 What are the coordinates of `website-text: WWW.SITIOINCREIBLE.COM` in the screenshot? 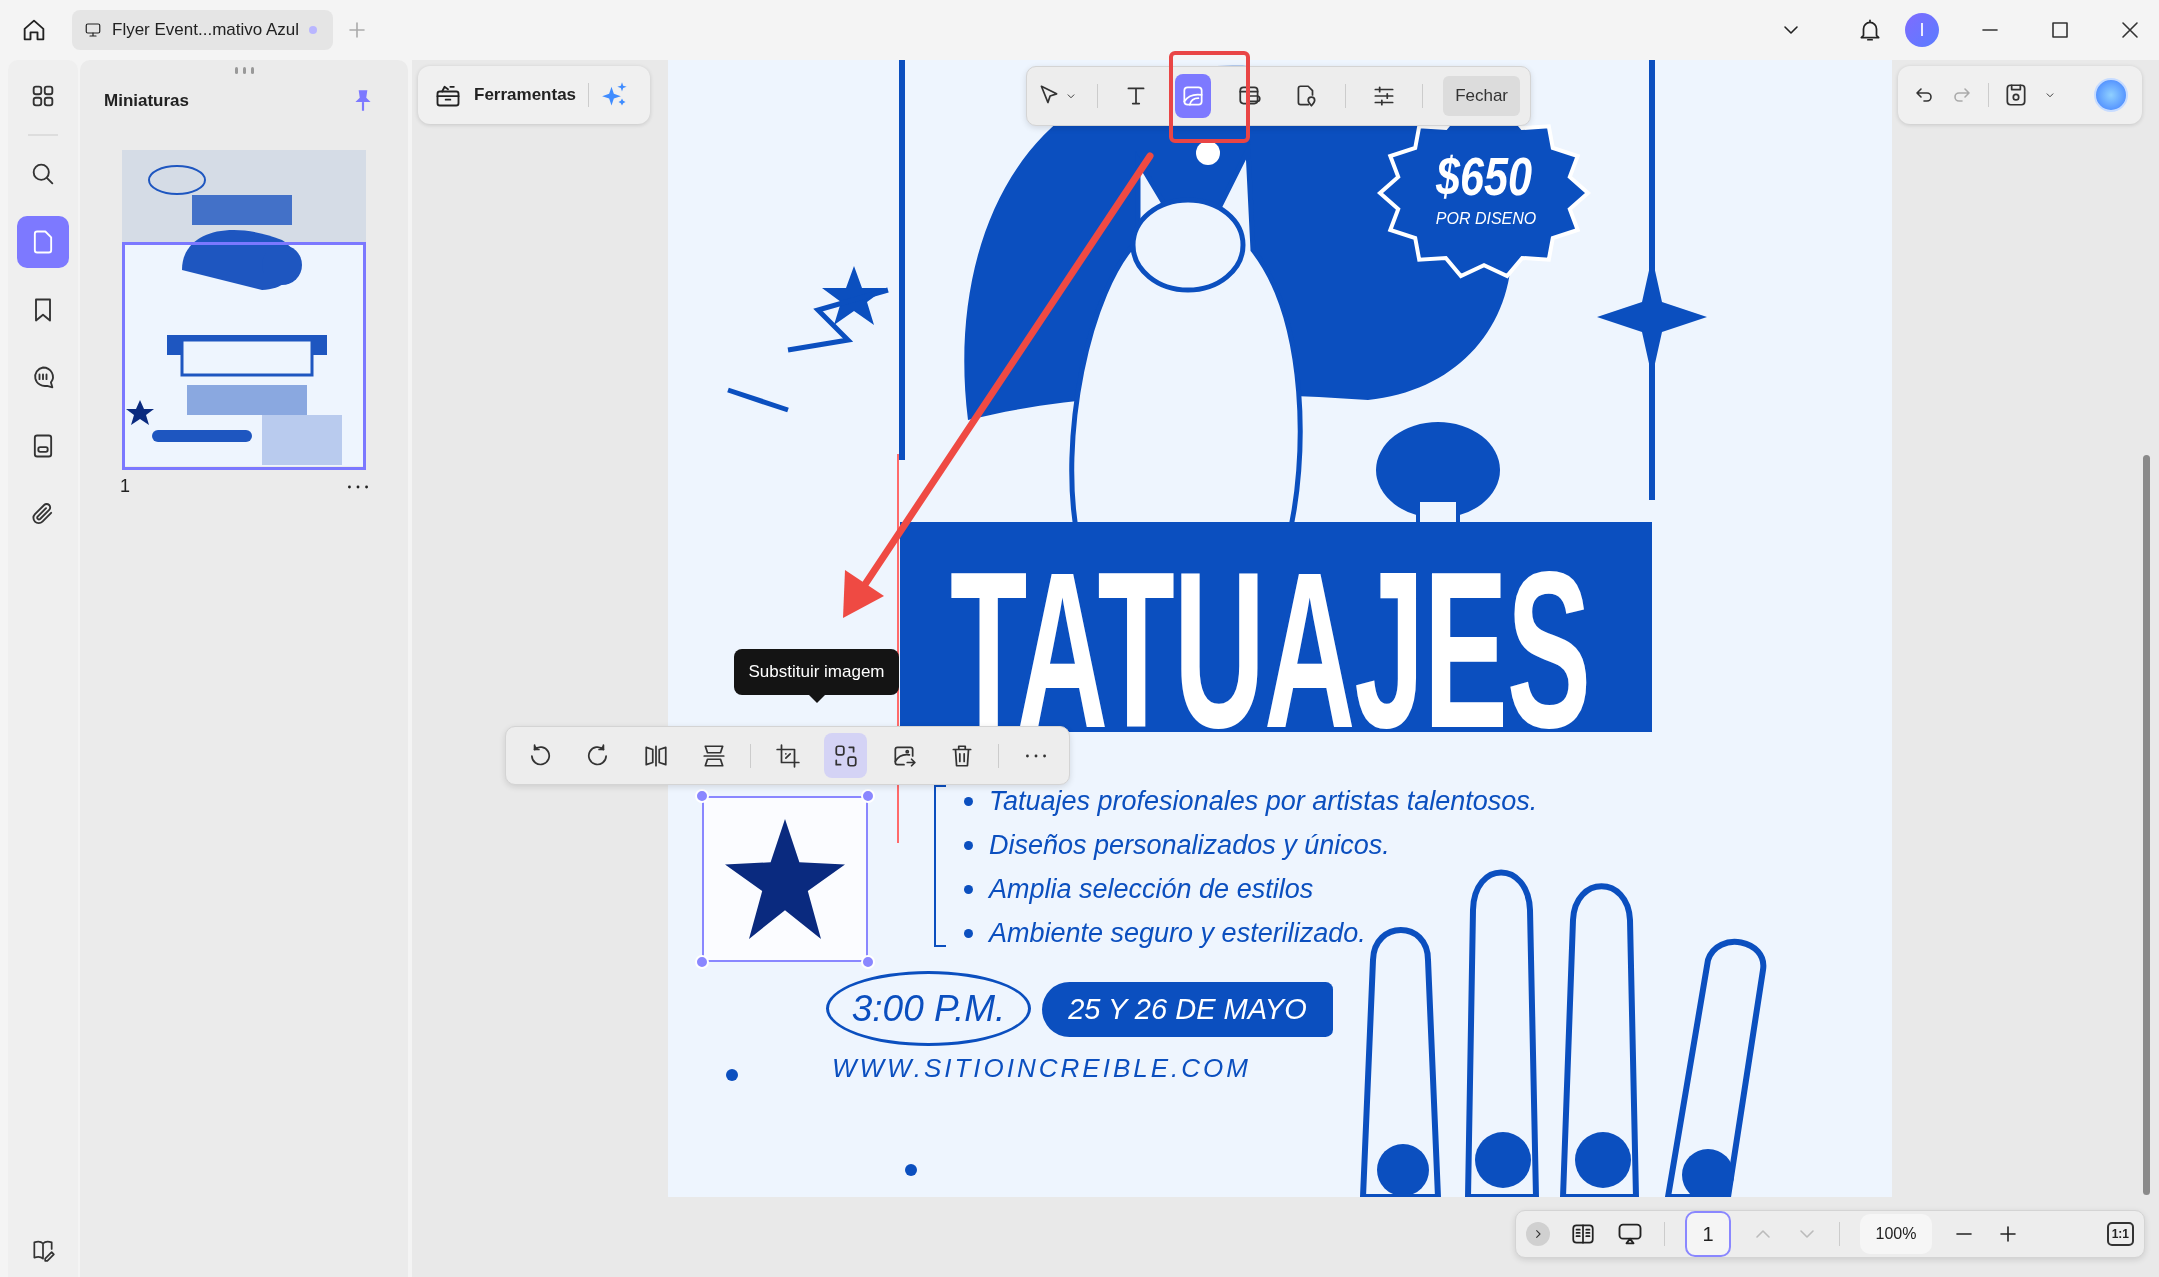 It's located at (1041, 1068).